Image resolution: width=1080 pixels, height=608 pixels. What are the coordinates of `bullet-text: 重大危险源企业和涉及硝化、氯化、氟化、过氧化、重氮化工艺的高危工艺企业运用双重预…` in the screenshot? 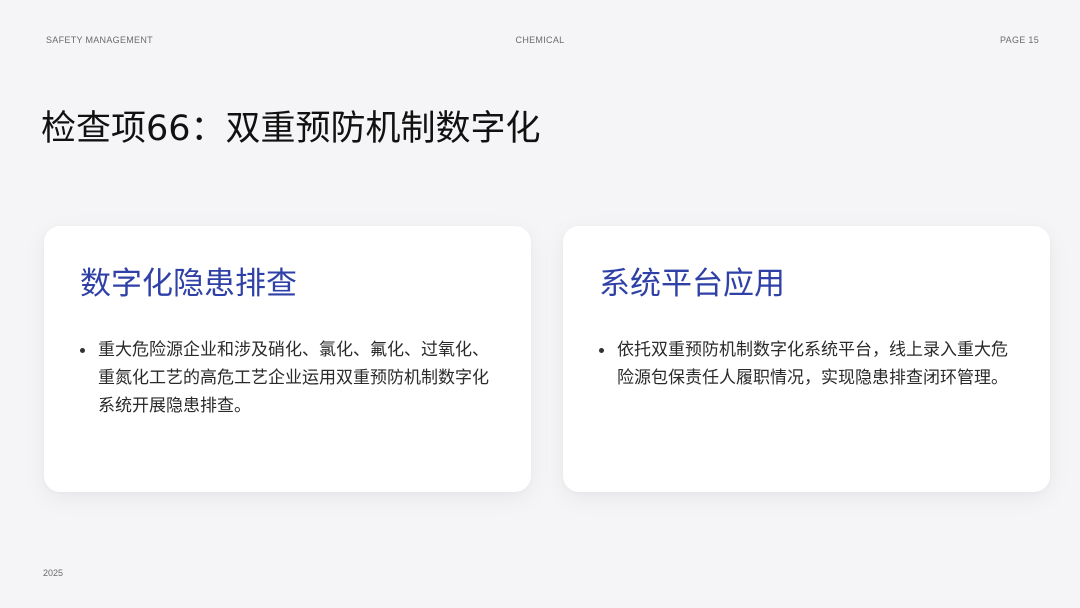 It's located at (293, 378).